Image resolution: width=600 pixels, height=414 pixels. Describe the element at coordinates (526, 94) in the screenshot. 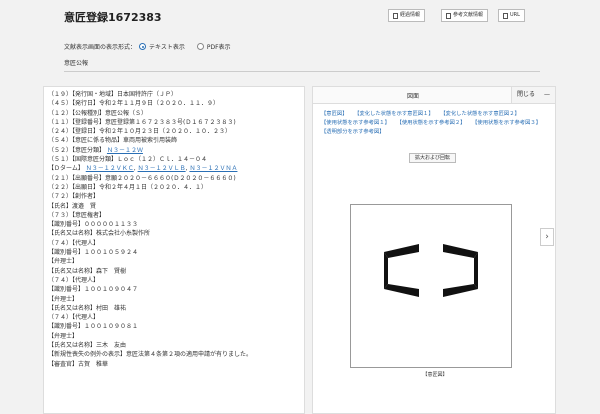

I see `close-label: 閉じる` at that location.